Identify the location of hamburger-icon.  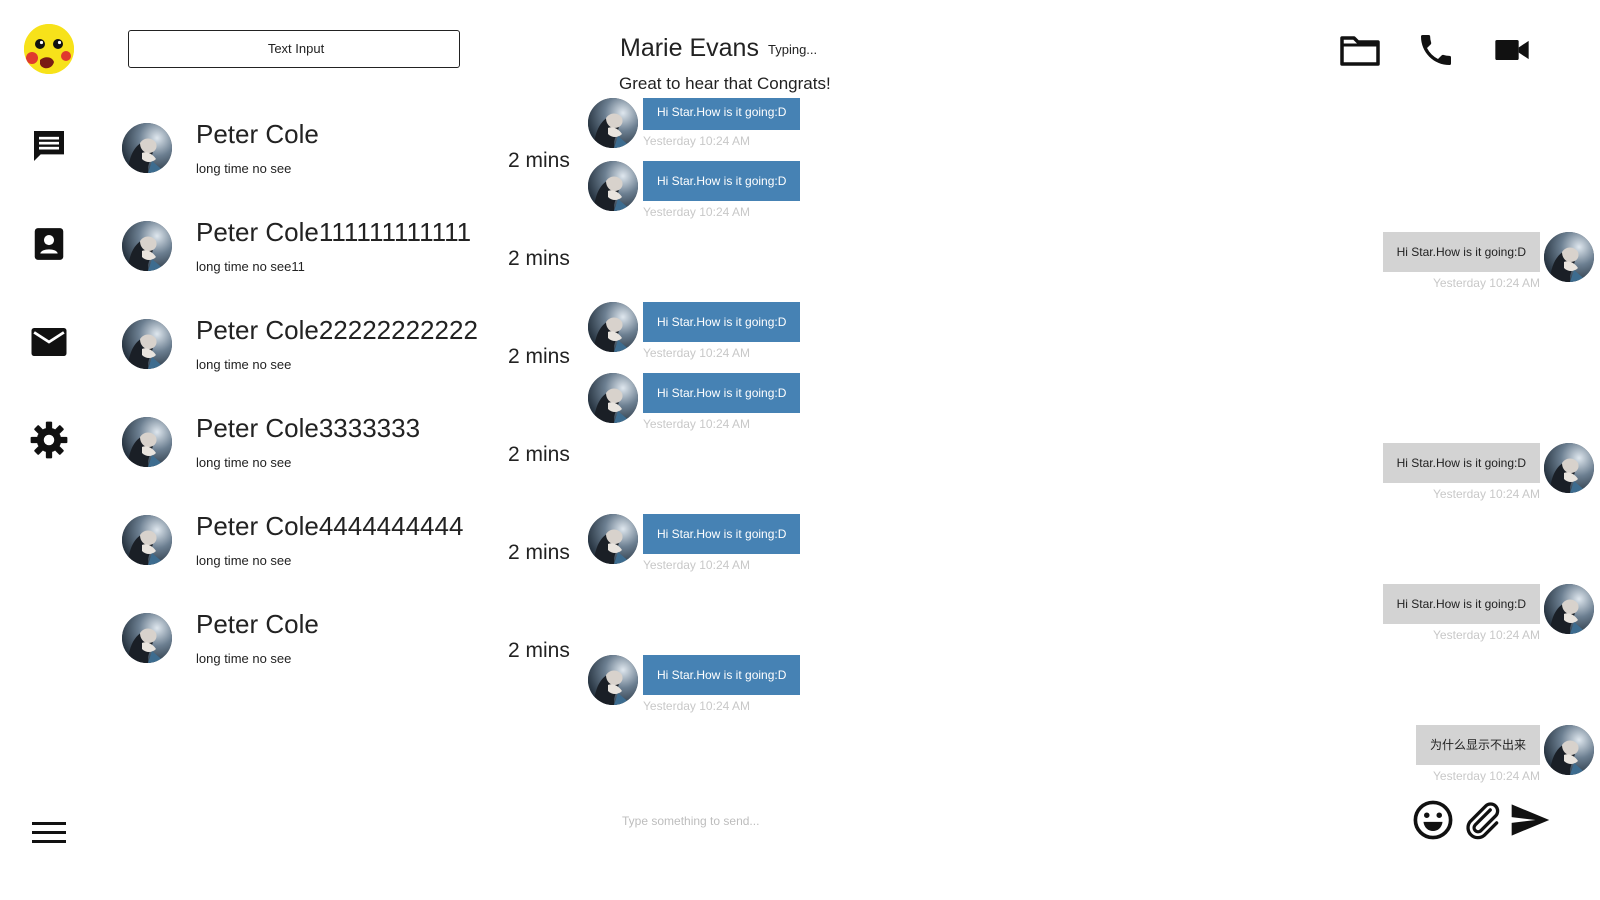
(49, 833).